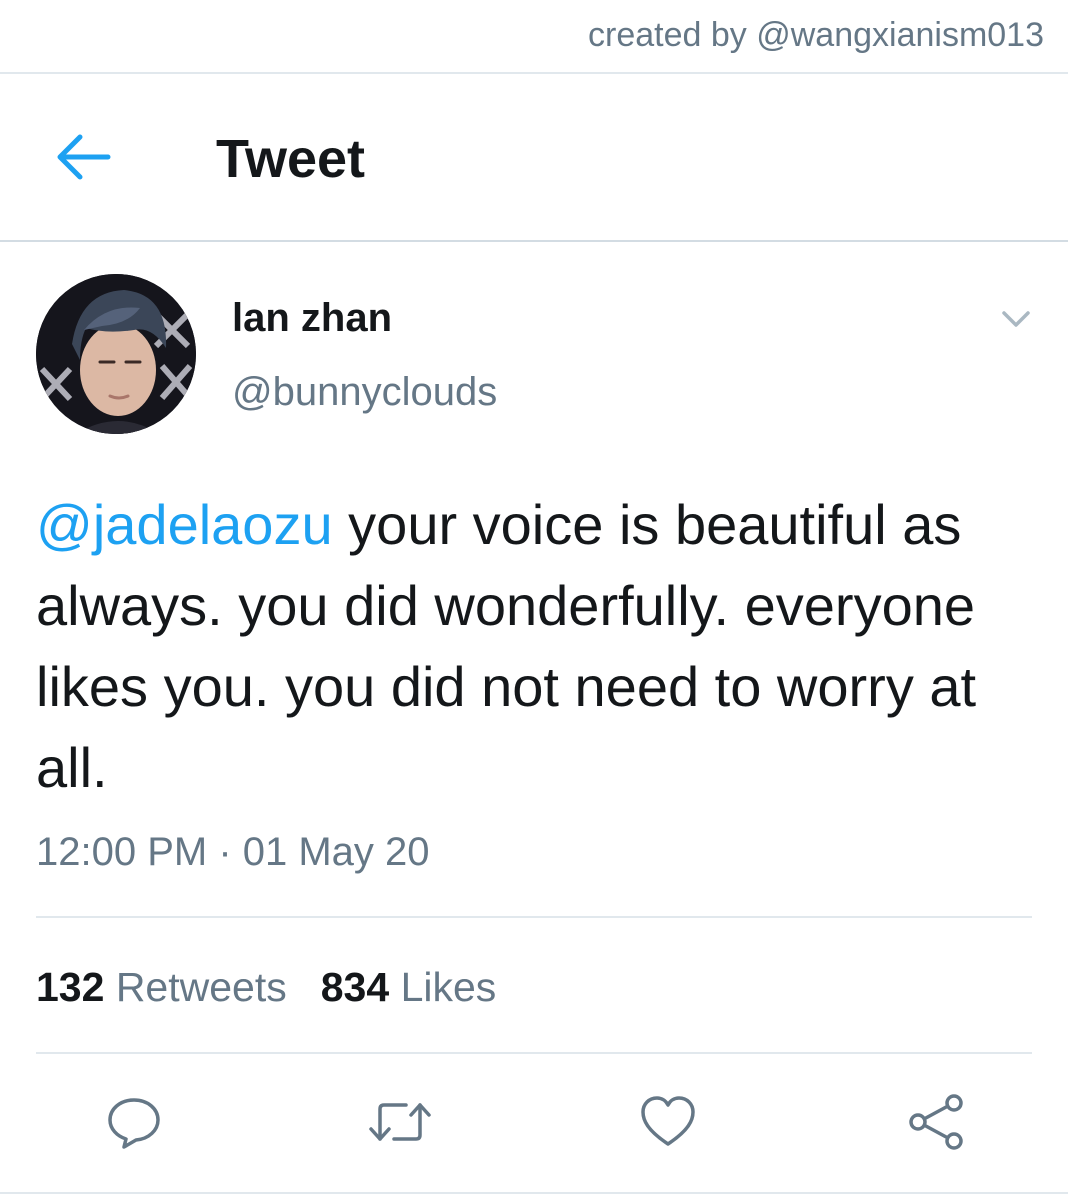  I want to click on retweets-label: Retweets, so click(201, 987).